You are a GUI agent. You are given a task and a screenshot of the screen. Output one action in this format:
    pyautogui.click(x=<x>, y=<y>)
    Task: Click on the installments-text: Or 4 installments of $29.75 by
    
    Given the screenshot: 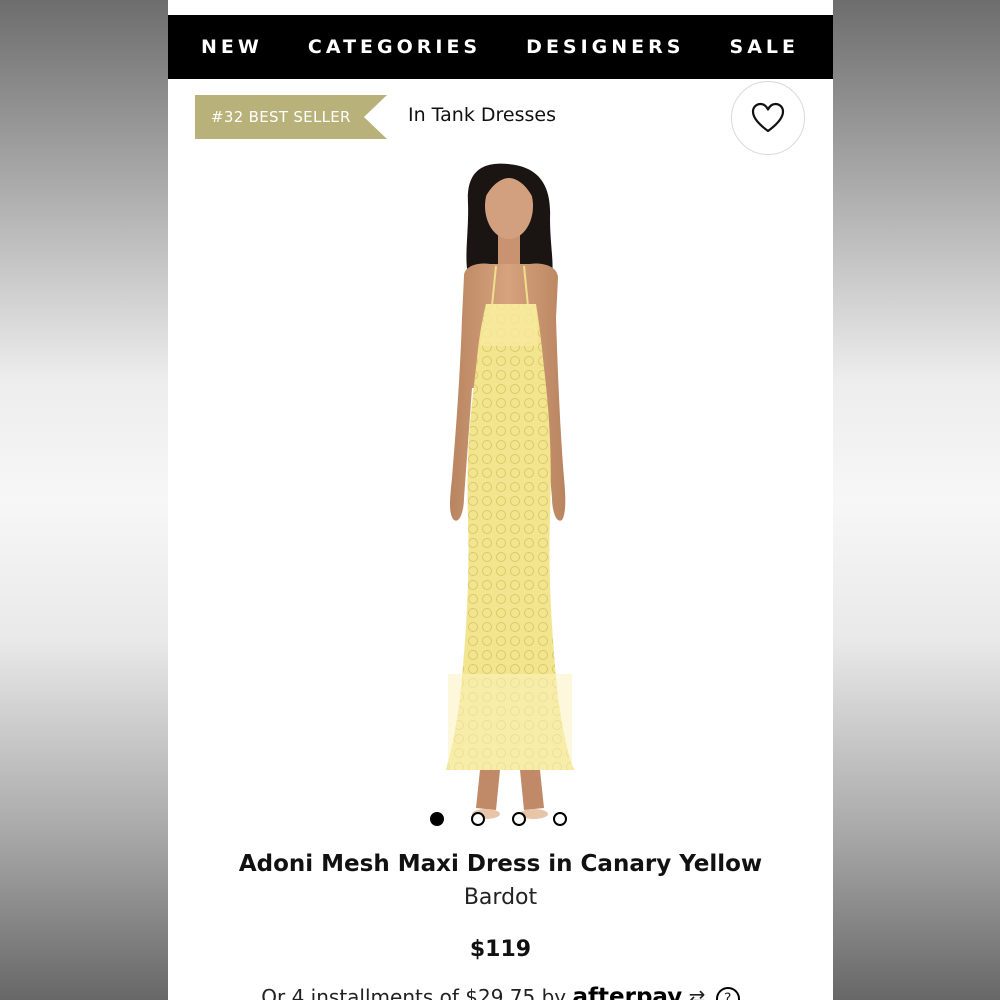 What is the action you would take?
    pyautogui.click(x=414, y=992)
    